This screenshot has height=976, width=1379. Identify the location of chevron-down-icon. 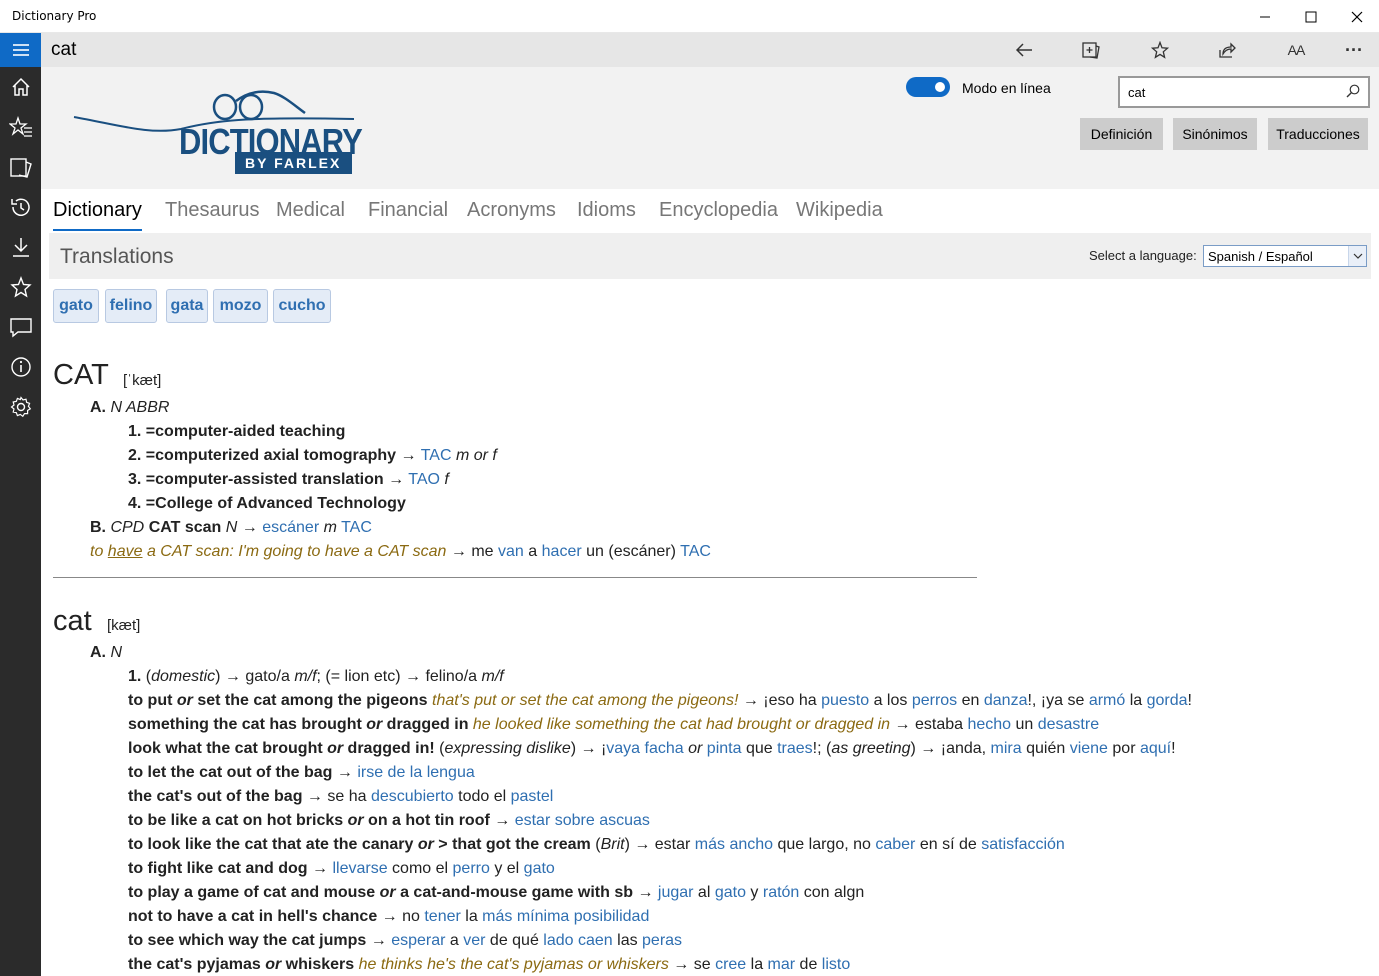
(1357, 256).